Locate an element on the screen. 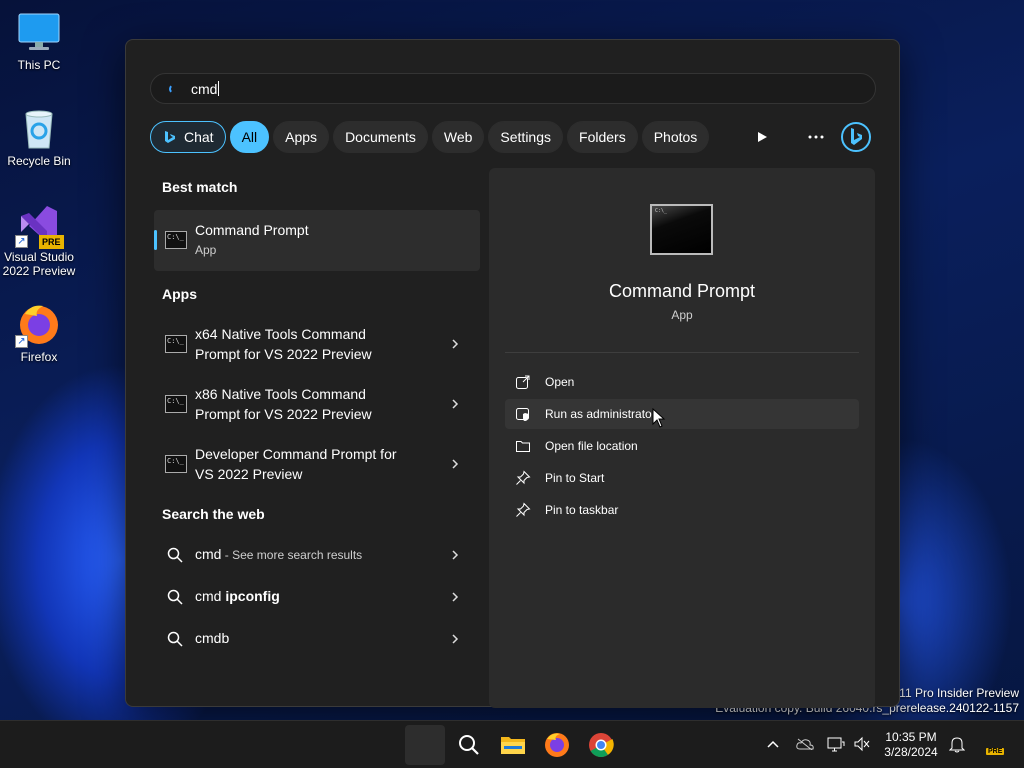 This screenshot has height=768, width=1024. details-title: Command Prompt is located at coordinates (682, 291).